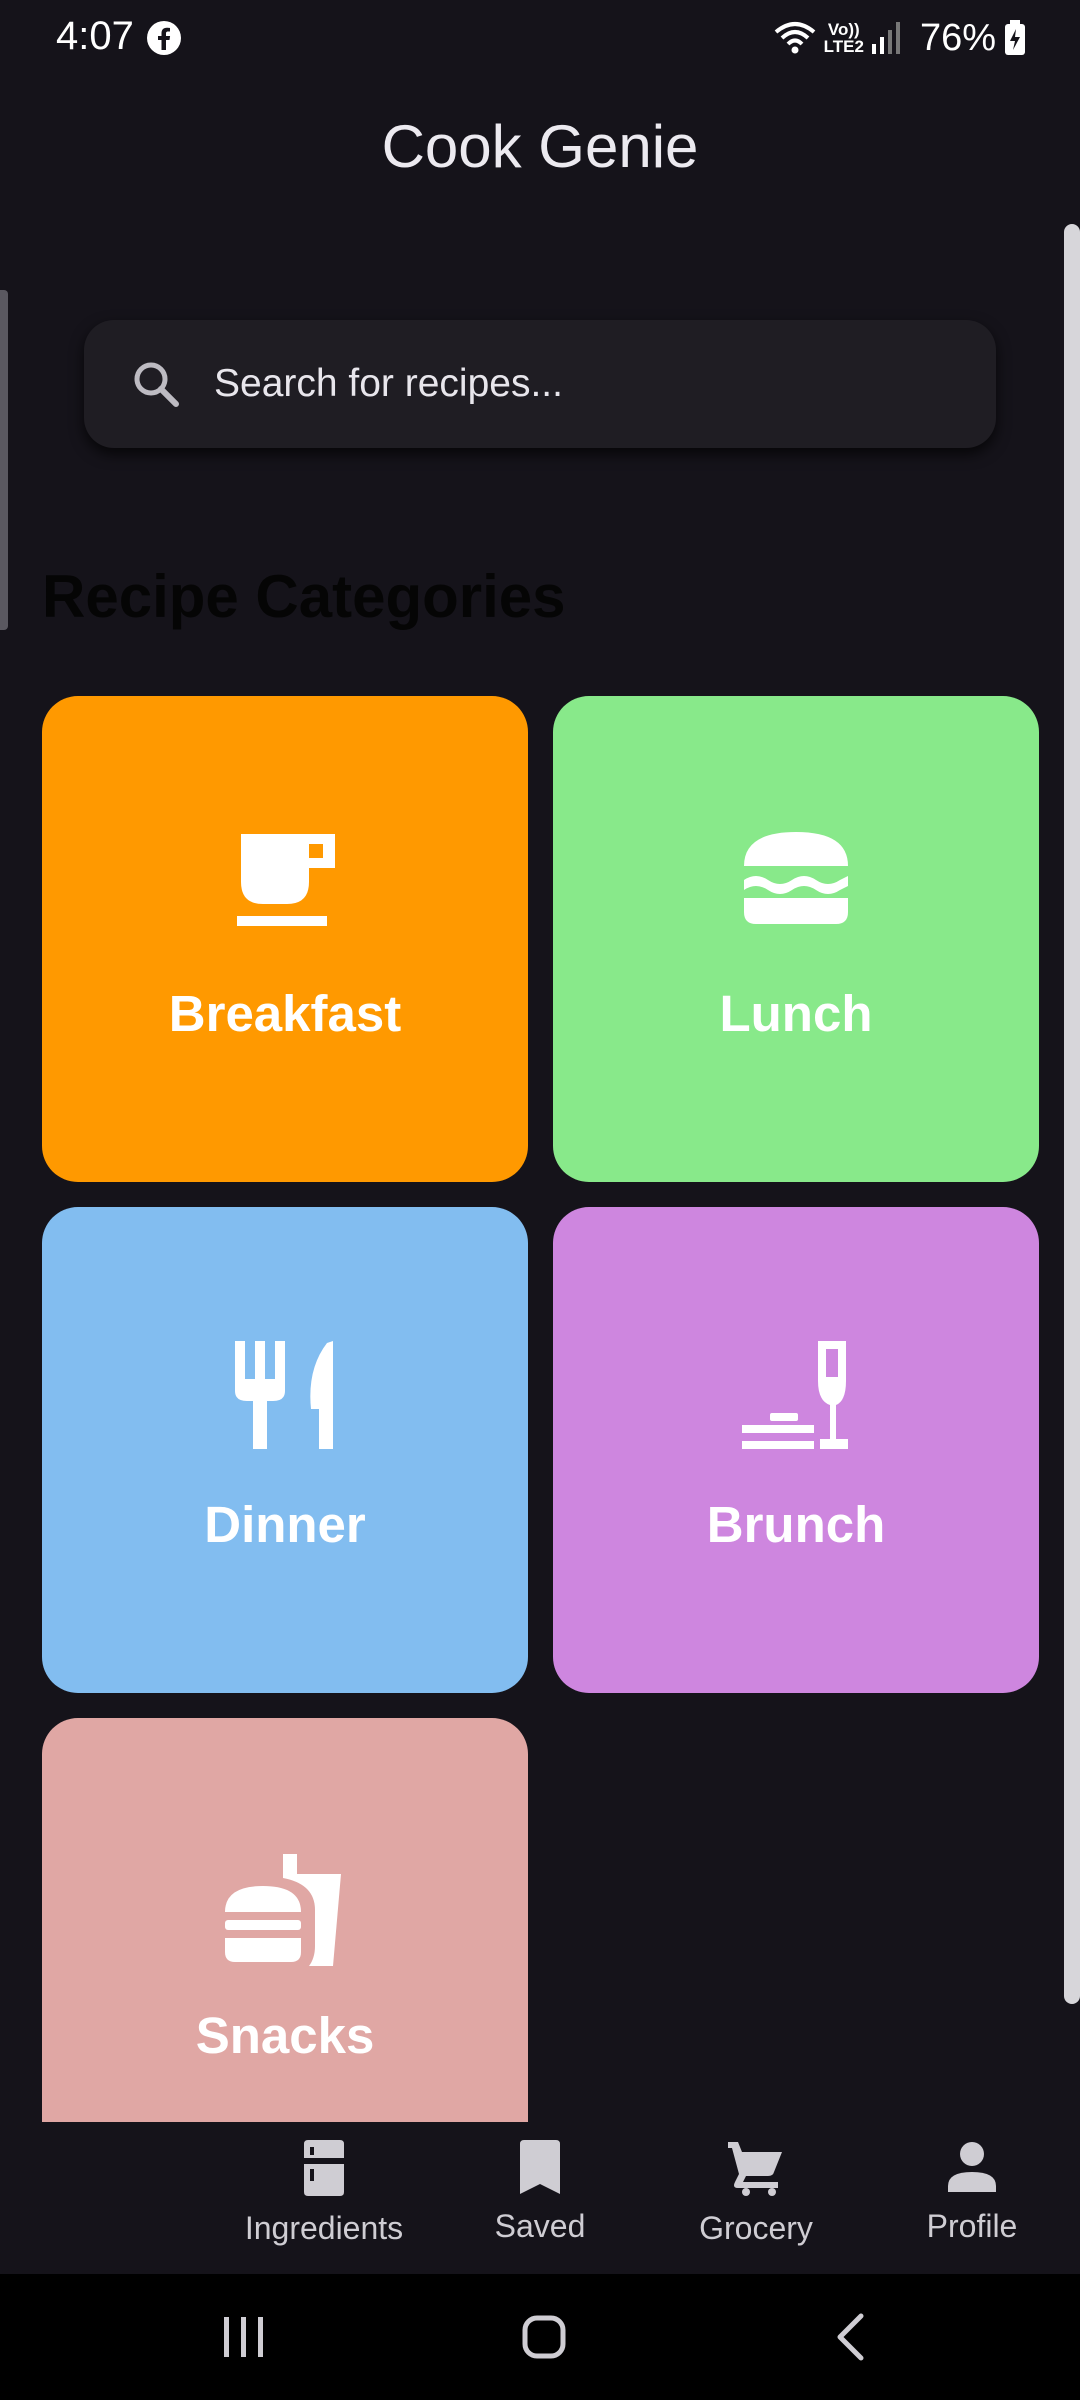 The image size is (1080, 2400). I want to click on nav-item-ingredients: Ingredients, so click(324, 2193).